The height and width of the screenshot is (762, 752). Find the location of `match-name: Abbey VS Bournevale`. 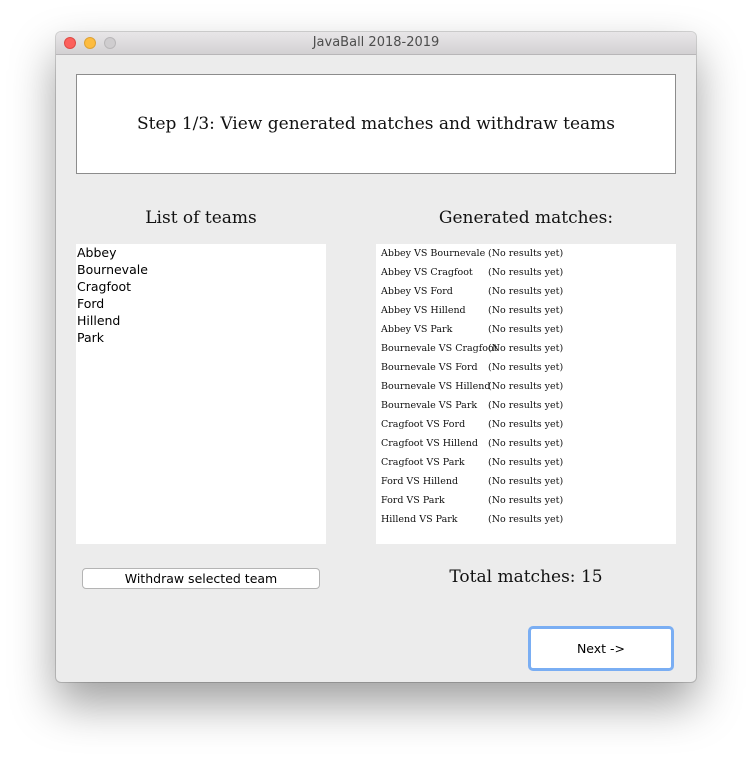

match-name: Abbey VS Bournevale is located at coordinates (433, 253).